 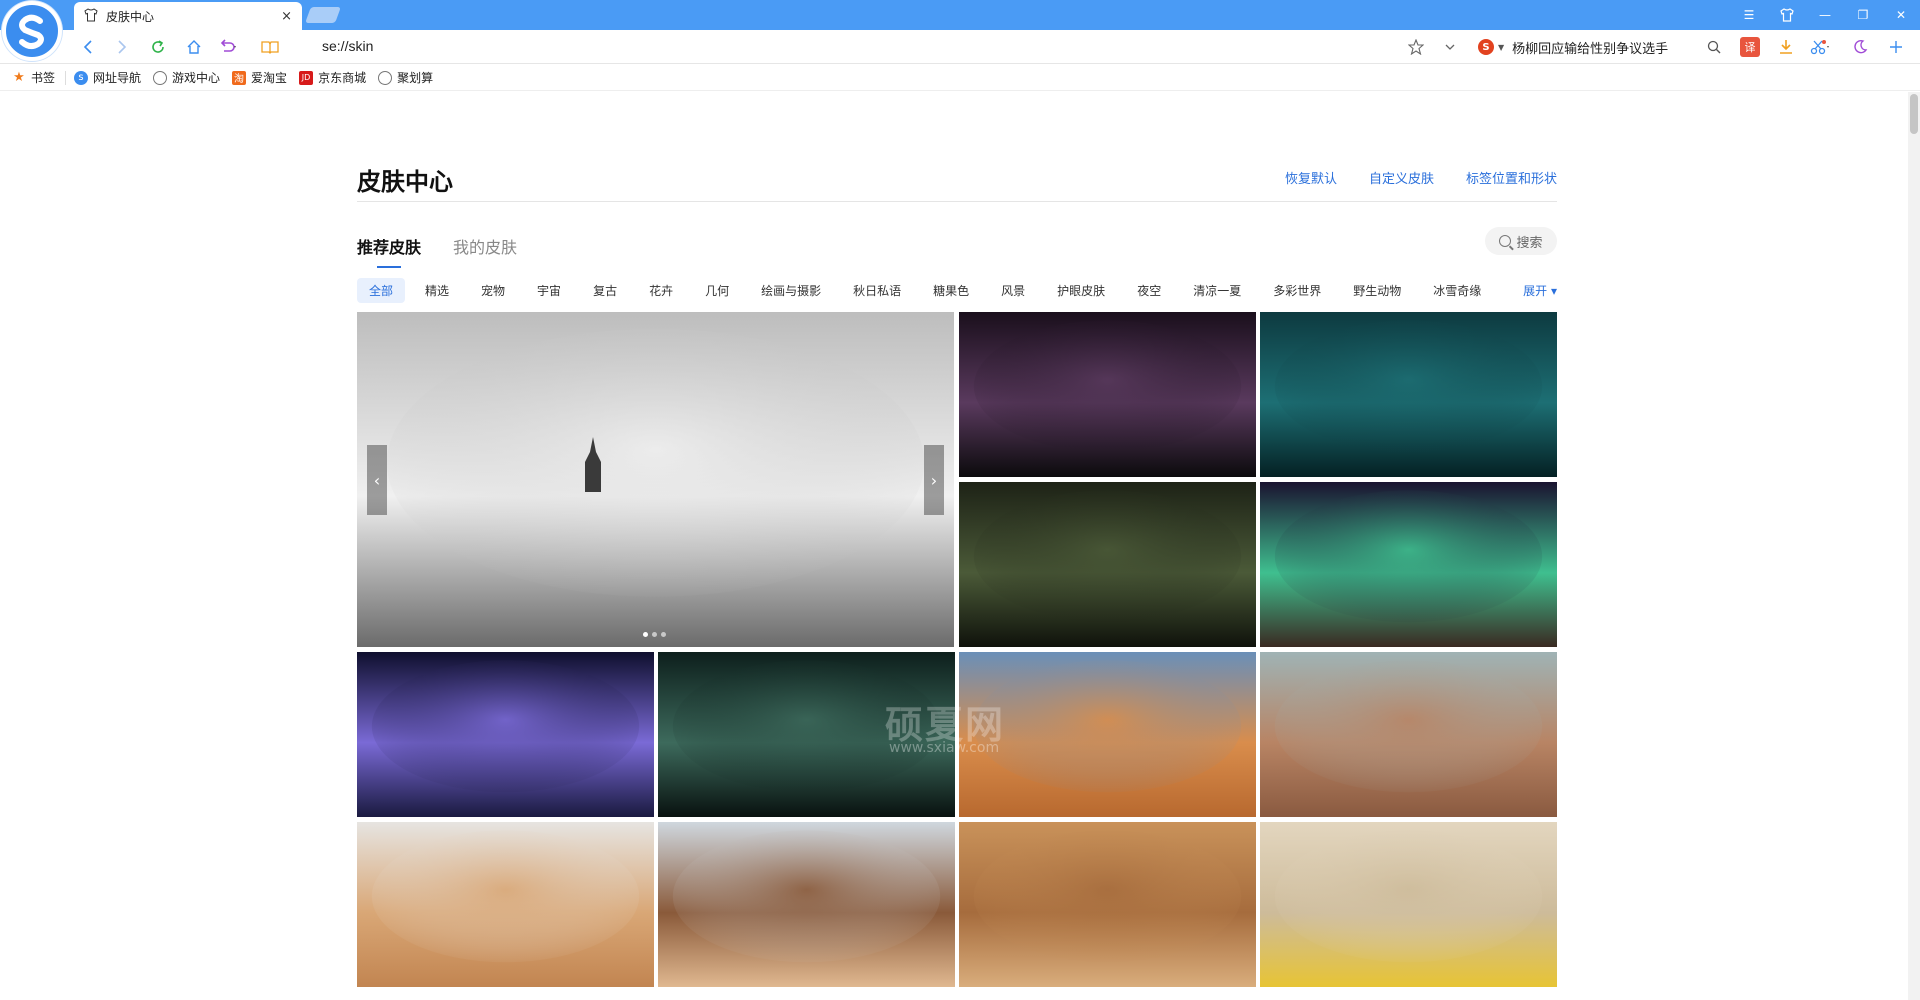 I want to click on tab-my-skins: 我的皮肤, so click(x=485, y=251).